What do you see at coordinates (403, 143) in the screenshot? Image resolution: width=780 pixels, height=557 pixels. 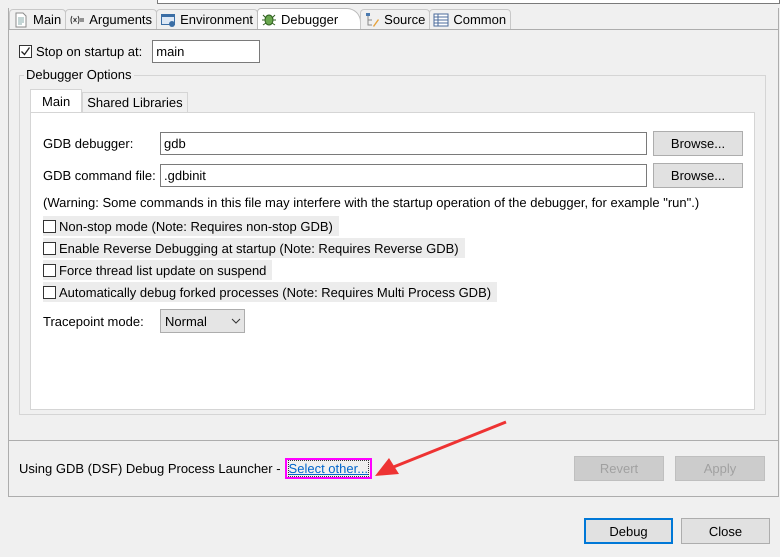 I see `input-field: gdb` at bounding box center [403, 143].